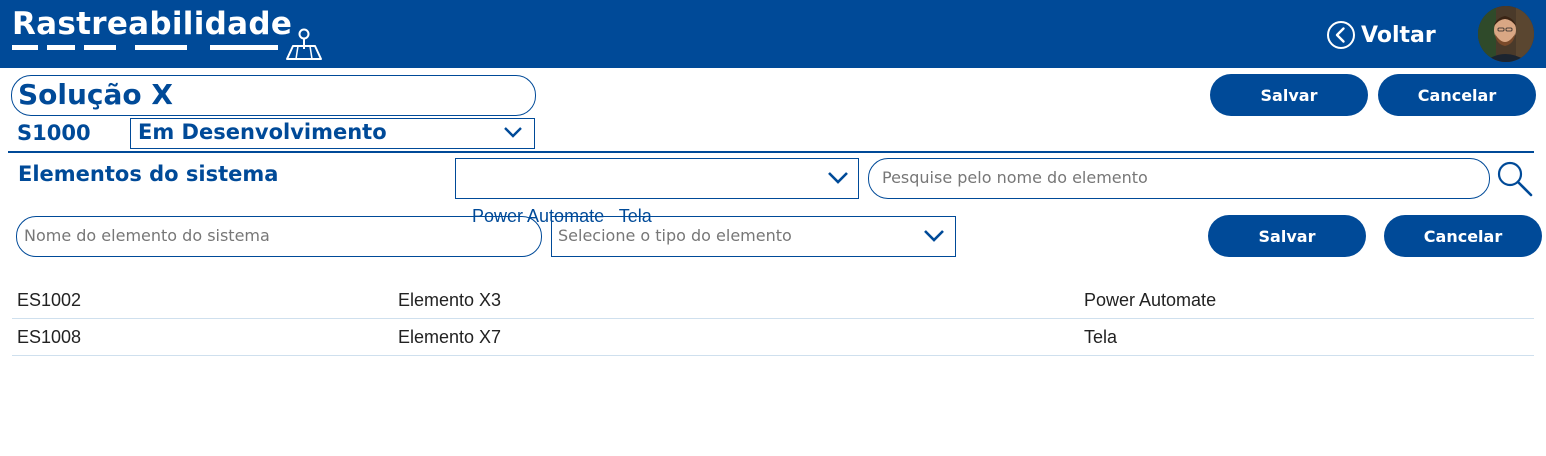 This screenshot has width=1546, height=456. What do you see at coordinates (49, 300) in the screenshot?
I see `element-id-cell: ES1002` at bounding box center [49, 300].